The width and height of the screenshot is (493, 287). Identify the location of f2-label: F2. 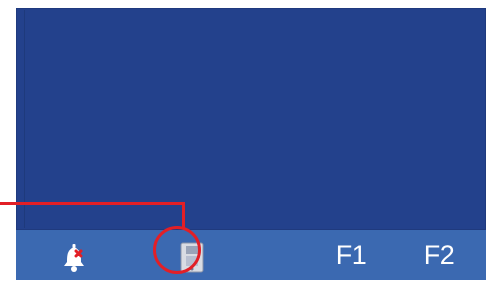
(439, 254).